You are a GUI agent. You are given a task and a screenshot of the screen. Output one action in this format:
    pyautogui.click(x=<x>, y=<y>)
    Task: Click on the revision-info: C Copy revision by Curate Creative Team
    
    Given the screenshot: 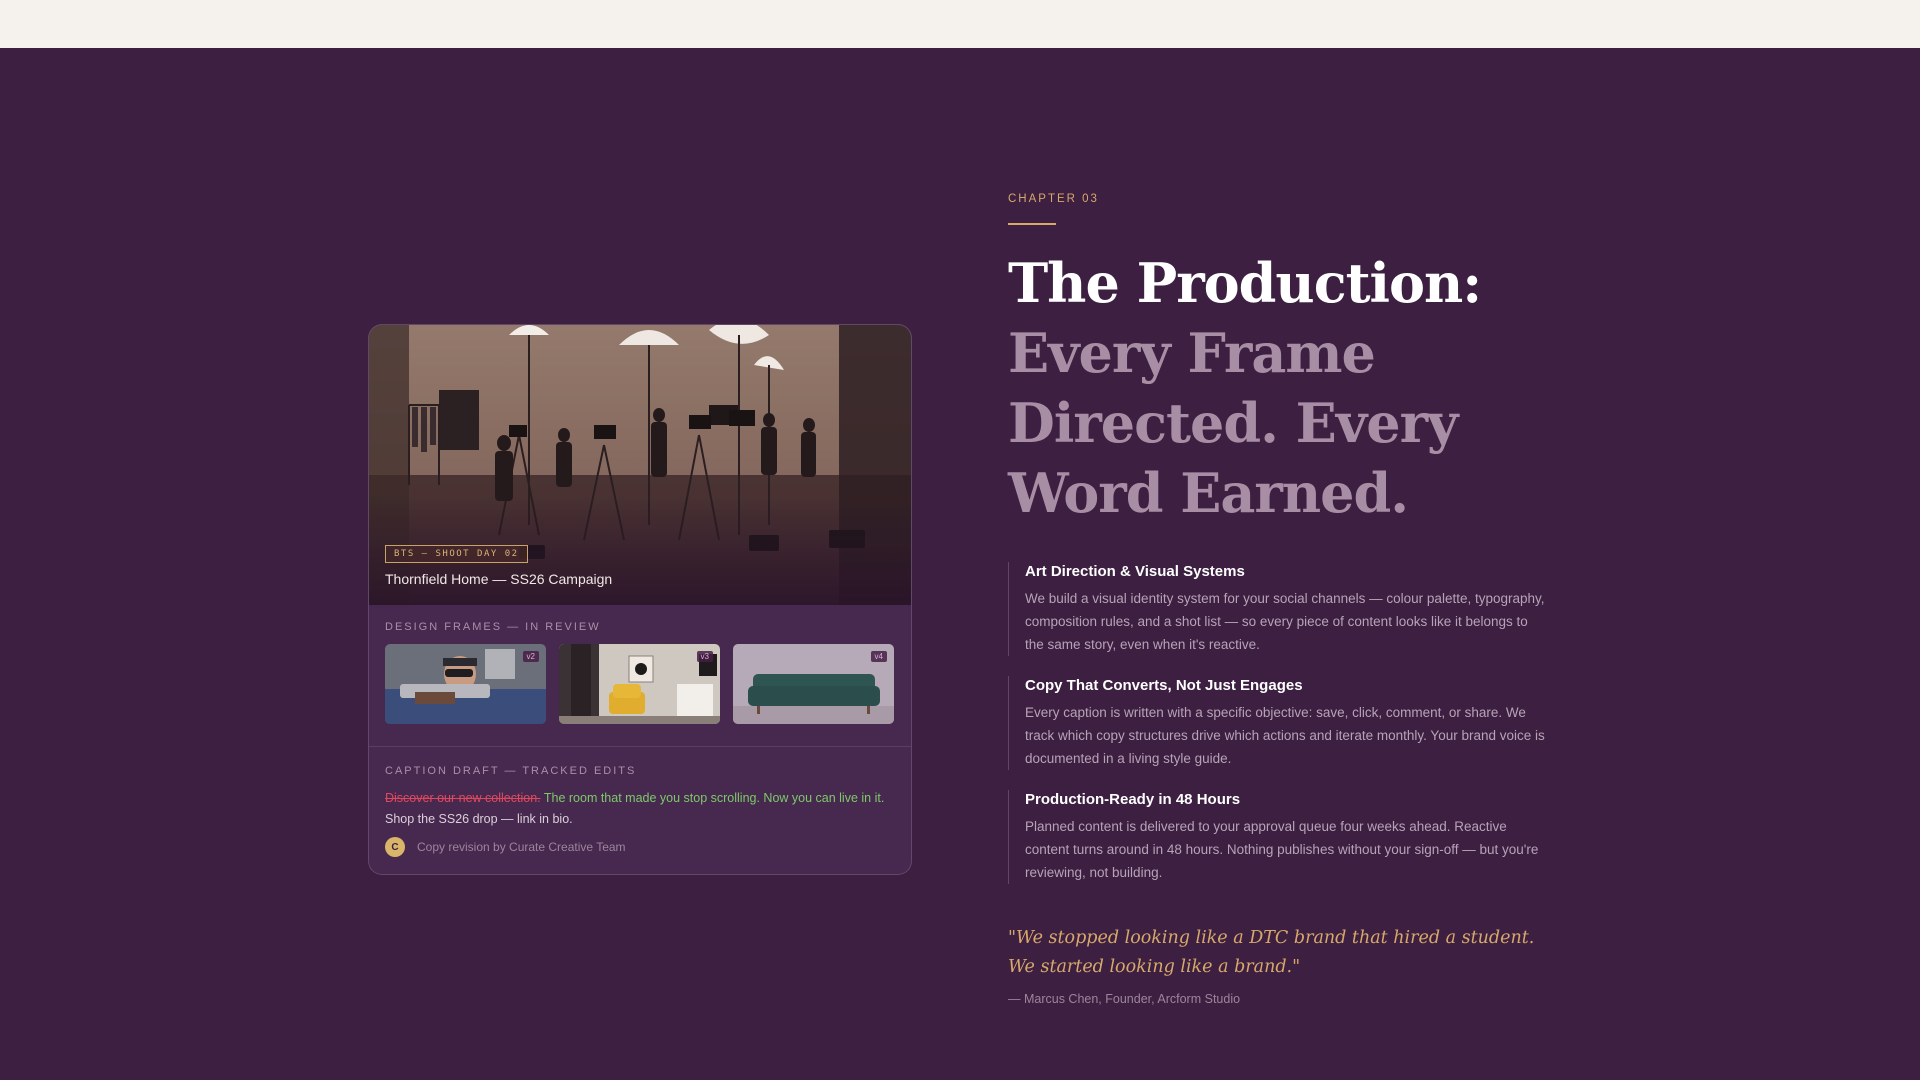 What is the action you would take?
    pyautogui.click(x=640, y=847)
    